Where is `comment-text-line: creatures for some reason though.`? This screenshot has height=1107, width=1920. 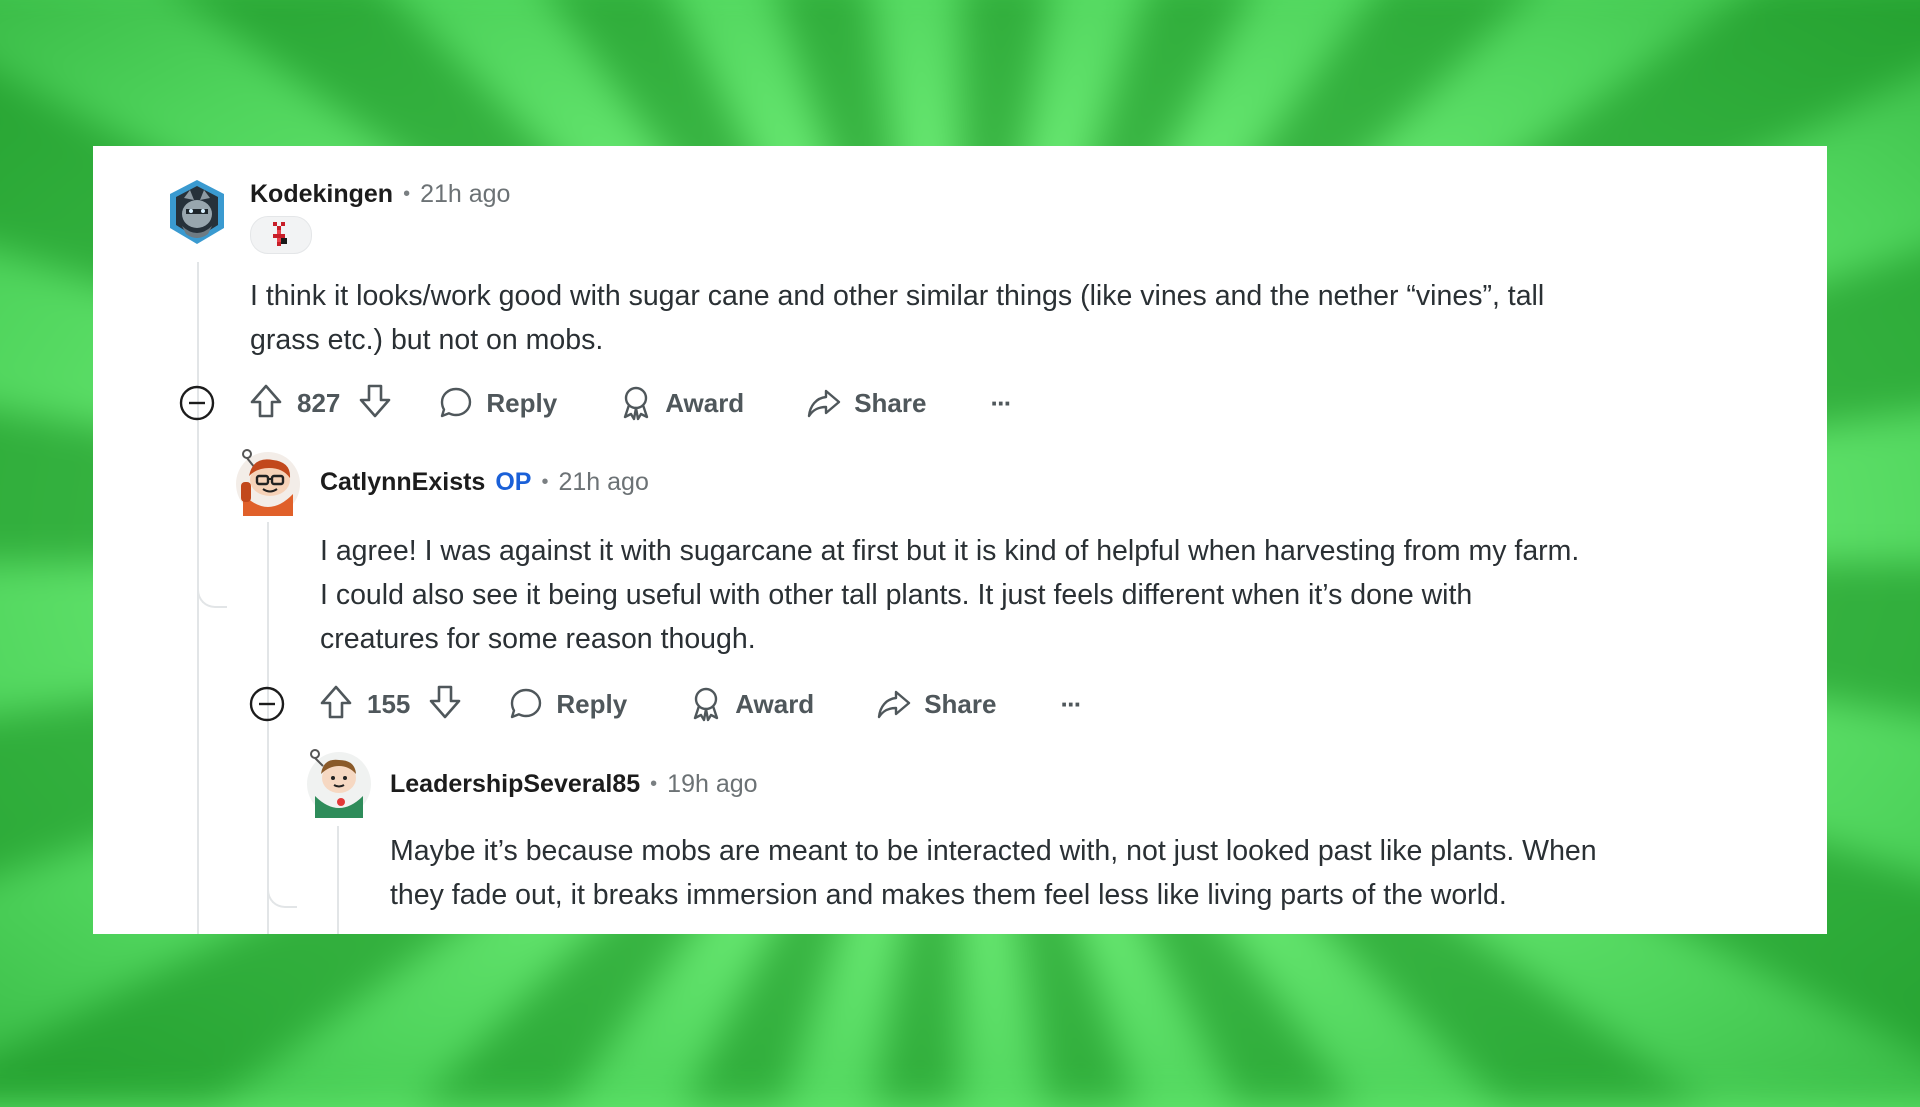
comment-text-line: creatures for some reason though. is located at coordinates (538, 639).